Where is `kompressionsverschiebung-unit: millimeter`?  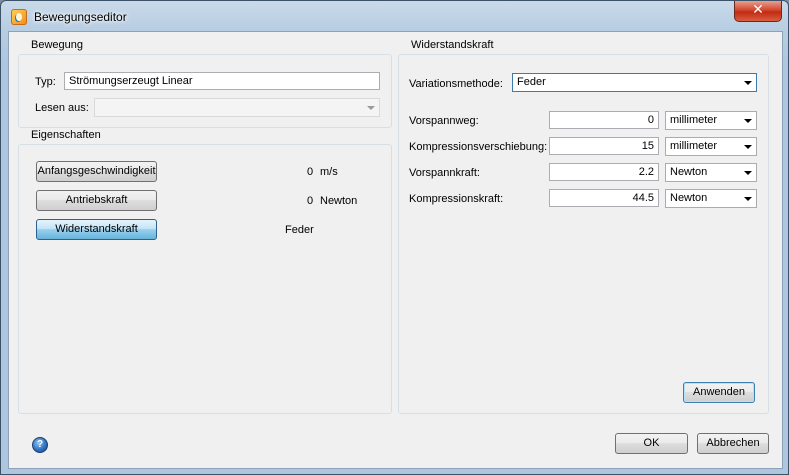
kompressionsverschiebung-unit: millimeter is located at coordinates (694, 146).